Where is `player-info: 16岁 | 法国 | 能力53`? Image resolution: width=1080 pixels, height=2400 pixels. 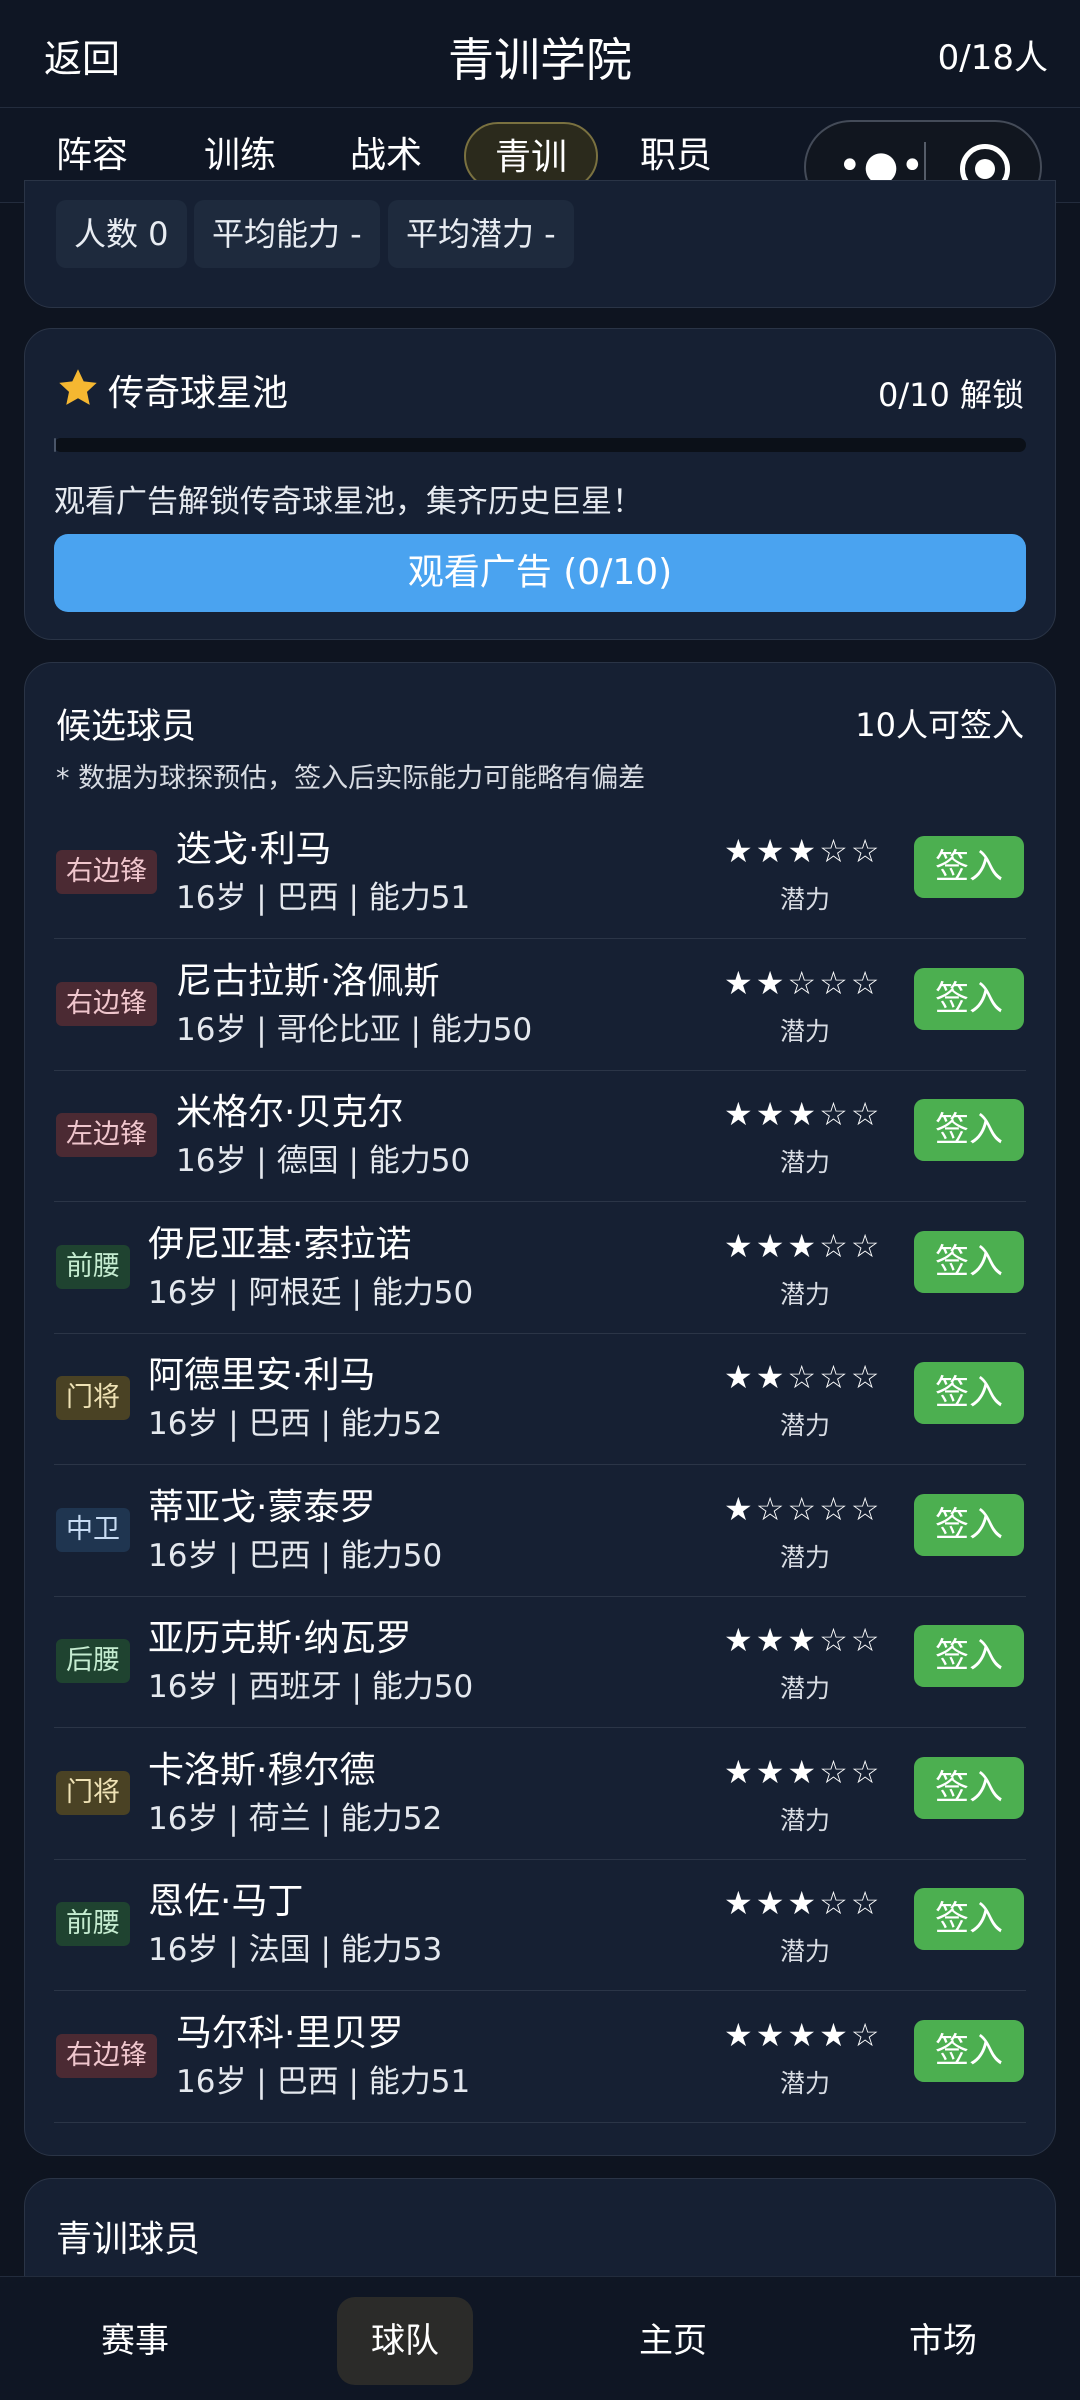 player-info: 16岁 | 法国 | 能力53 is located at coordinates (295, 1950).